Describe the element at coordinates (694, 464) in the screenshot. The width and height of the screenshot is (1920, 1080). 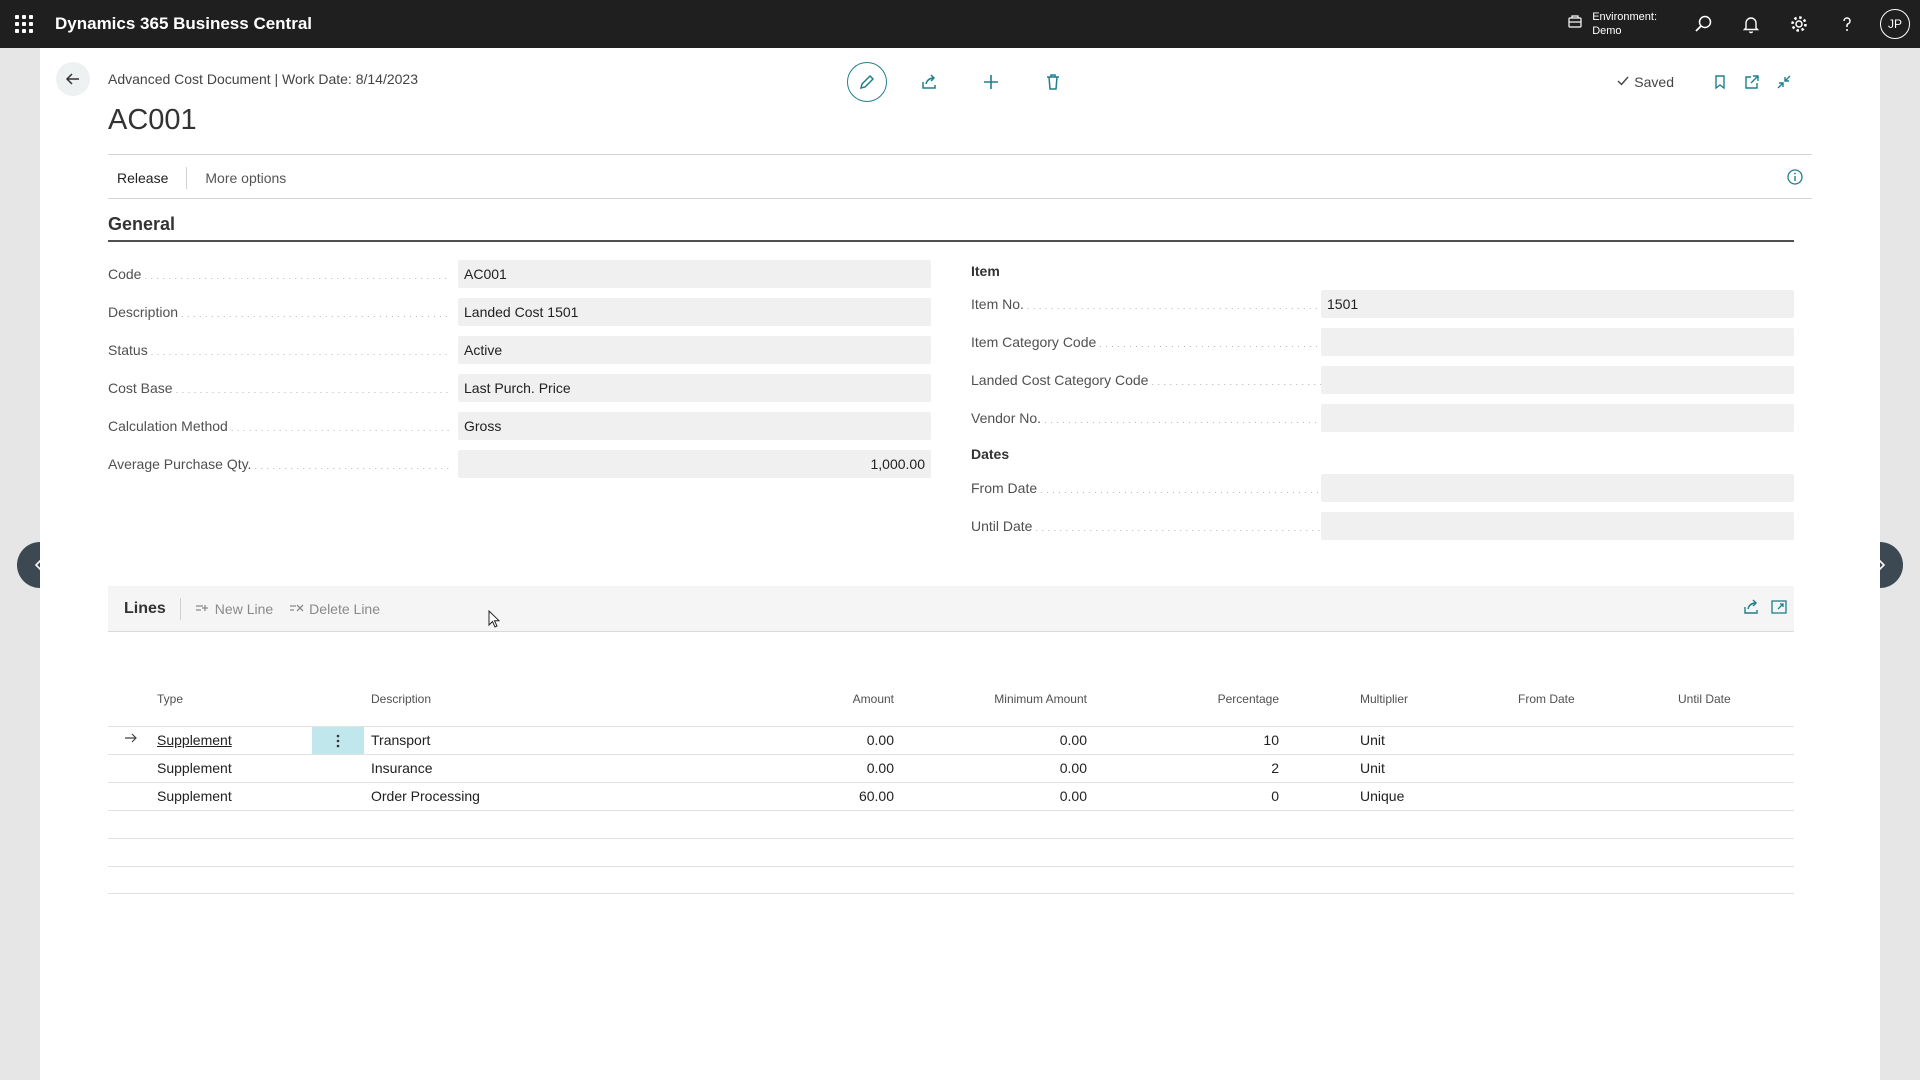
I see `average-purchase-qty-input: 1,000.00` at that location.